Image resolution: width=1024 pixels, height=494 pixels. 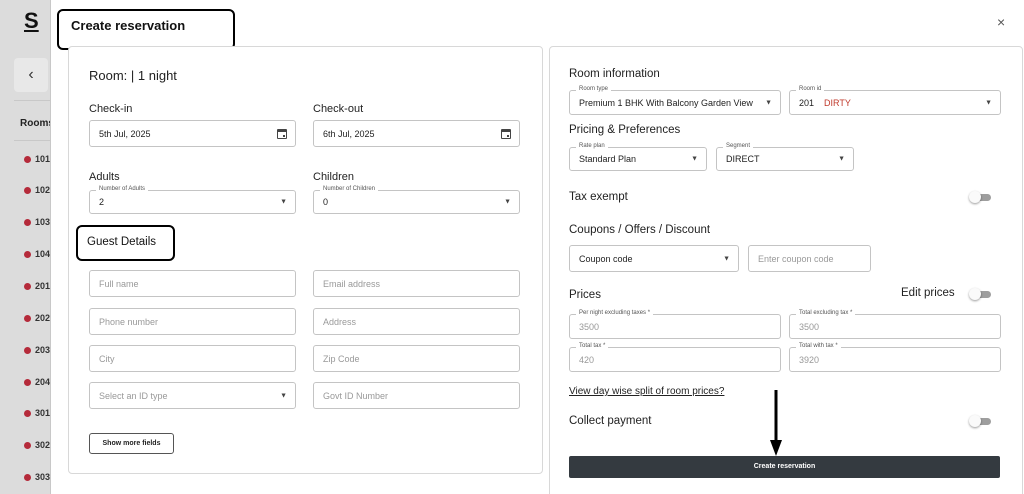 I want to click on zip-code-input: Zip Code, so click(x=416, y=358).